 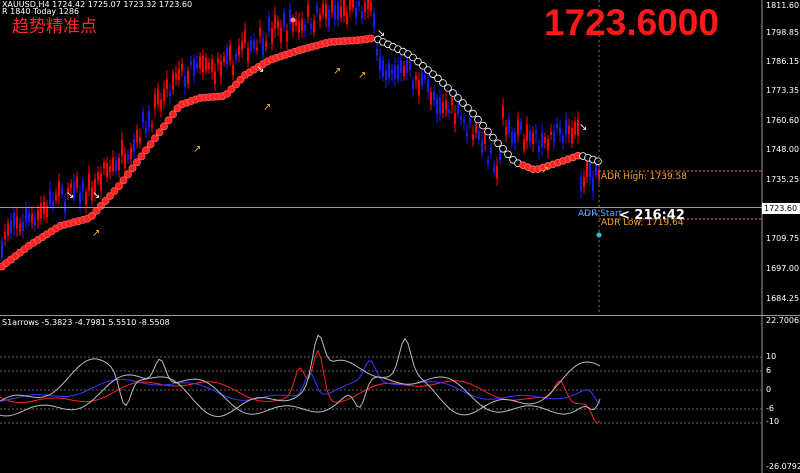 I want to click on indicator-axis-label: 10, so click(x=771, y=356).